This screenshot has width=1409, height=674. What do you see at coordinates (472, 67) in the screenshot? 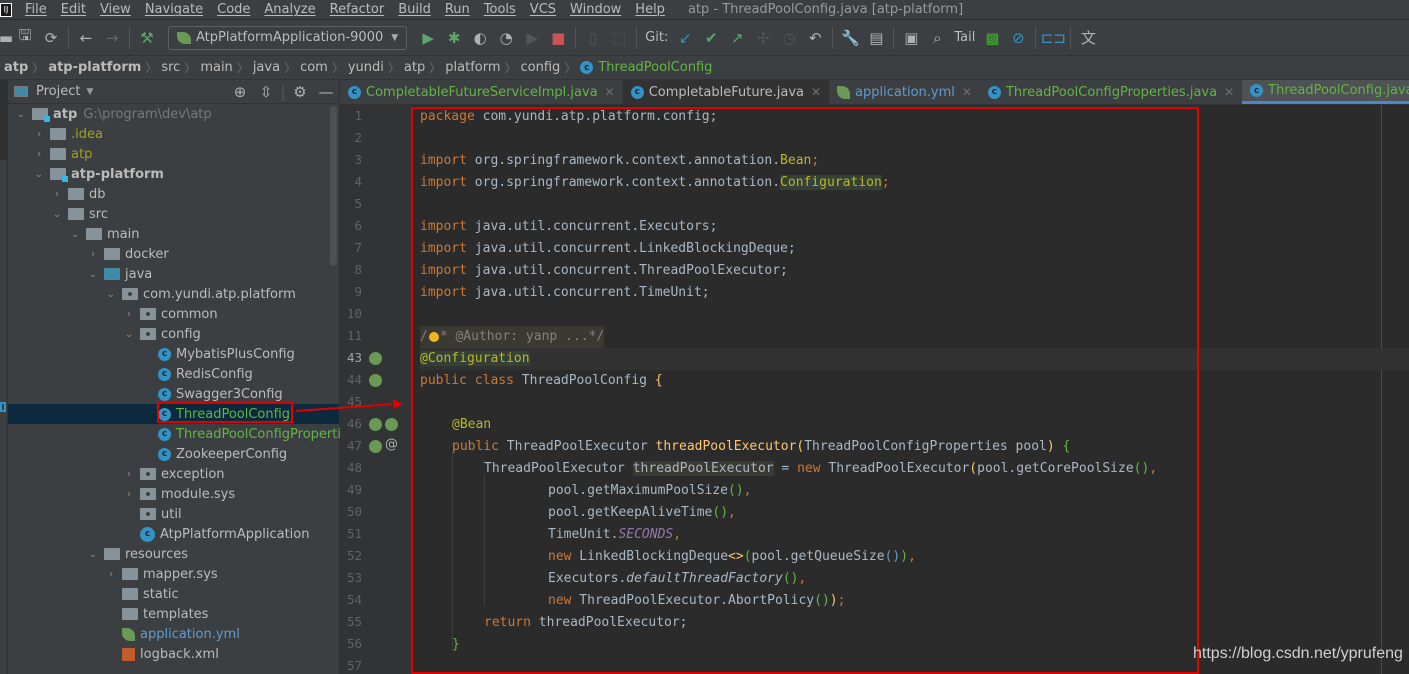
I see `breadcrumb-item: platform` at bounding box center [472, 67].